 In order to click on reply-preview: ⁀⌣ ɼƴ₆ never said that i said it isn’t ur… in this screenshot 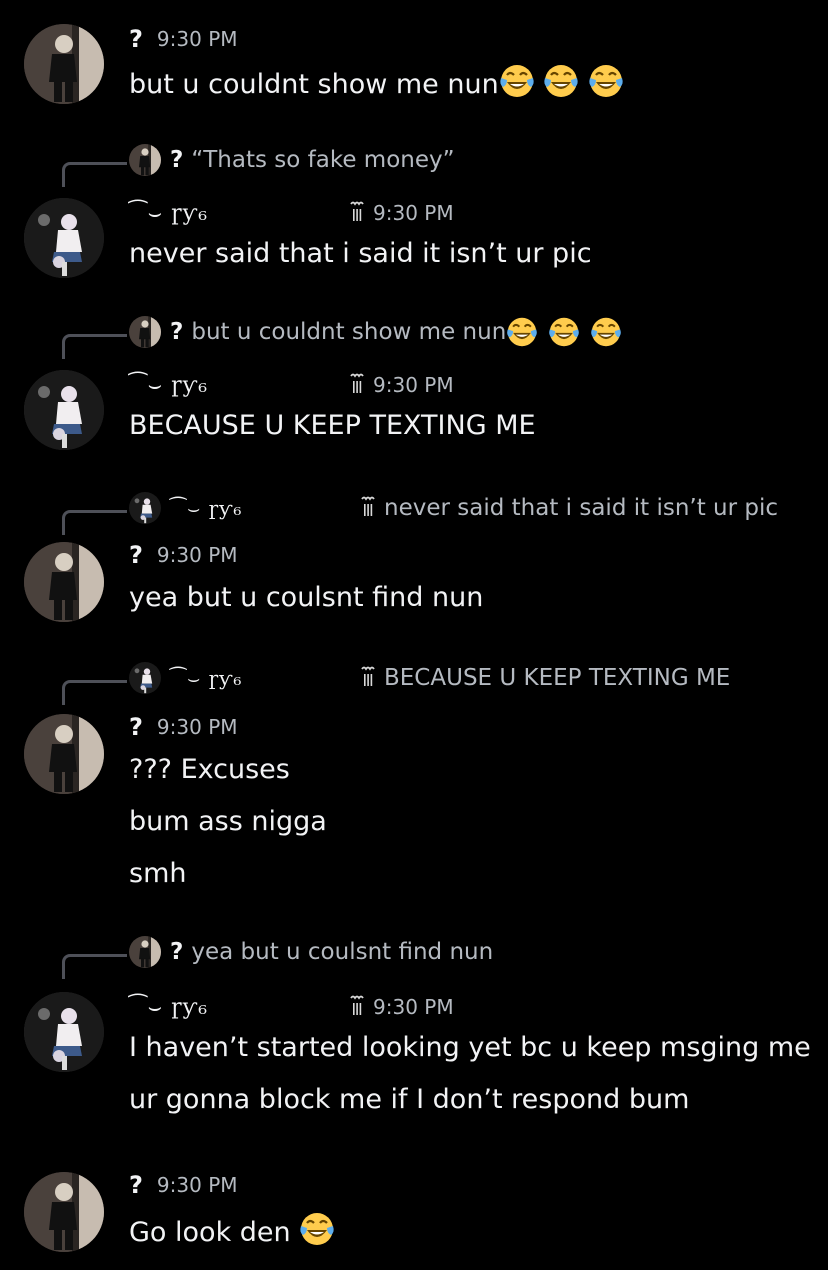, I will do `click(414, 513)`.